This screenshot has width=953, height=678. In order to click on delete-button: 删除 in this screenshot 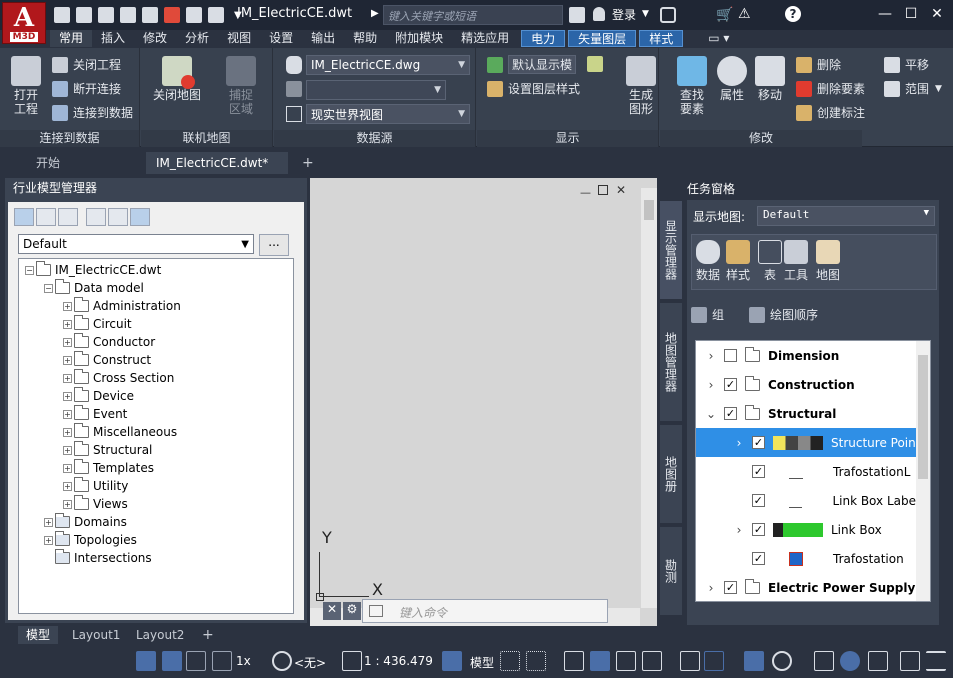, I will do `click(818, 64)`.